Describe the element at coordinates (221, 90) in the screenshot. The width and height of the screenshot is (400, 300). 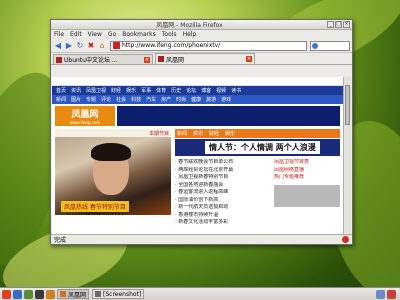
I see `page-nav-link: 视频` at that location.